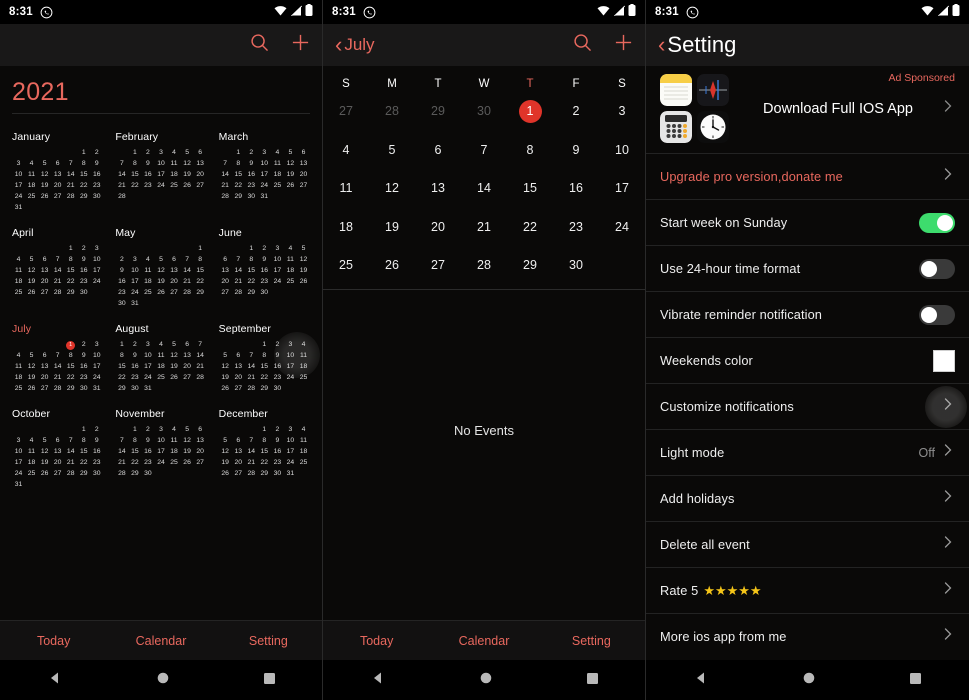 The height and width of the screenshot is (700, 969). What do you see at coordinates (438, 111) in the screenshot?
I see `prev-month-day-cell: 29` at bounding box center [438, 111].